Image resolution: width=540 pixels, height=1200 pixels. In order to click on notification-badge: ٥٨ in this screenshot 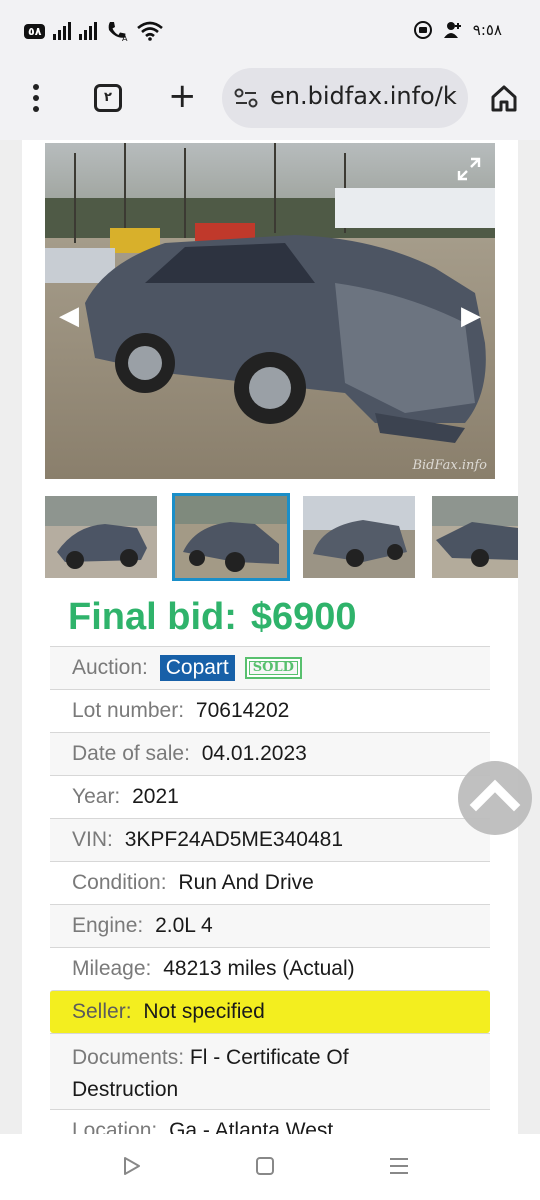, I will do `click(35, 31)`.